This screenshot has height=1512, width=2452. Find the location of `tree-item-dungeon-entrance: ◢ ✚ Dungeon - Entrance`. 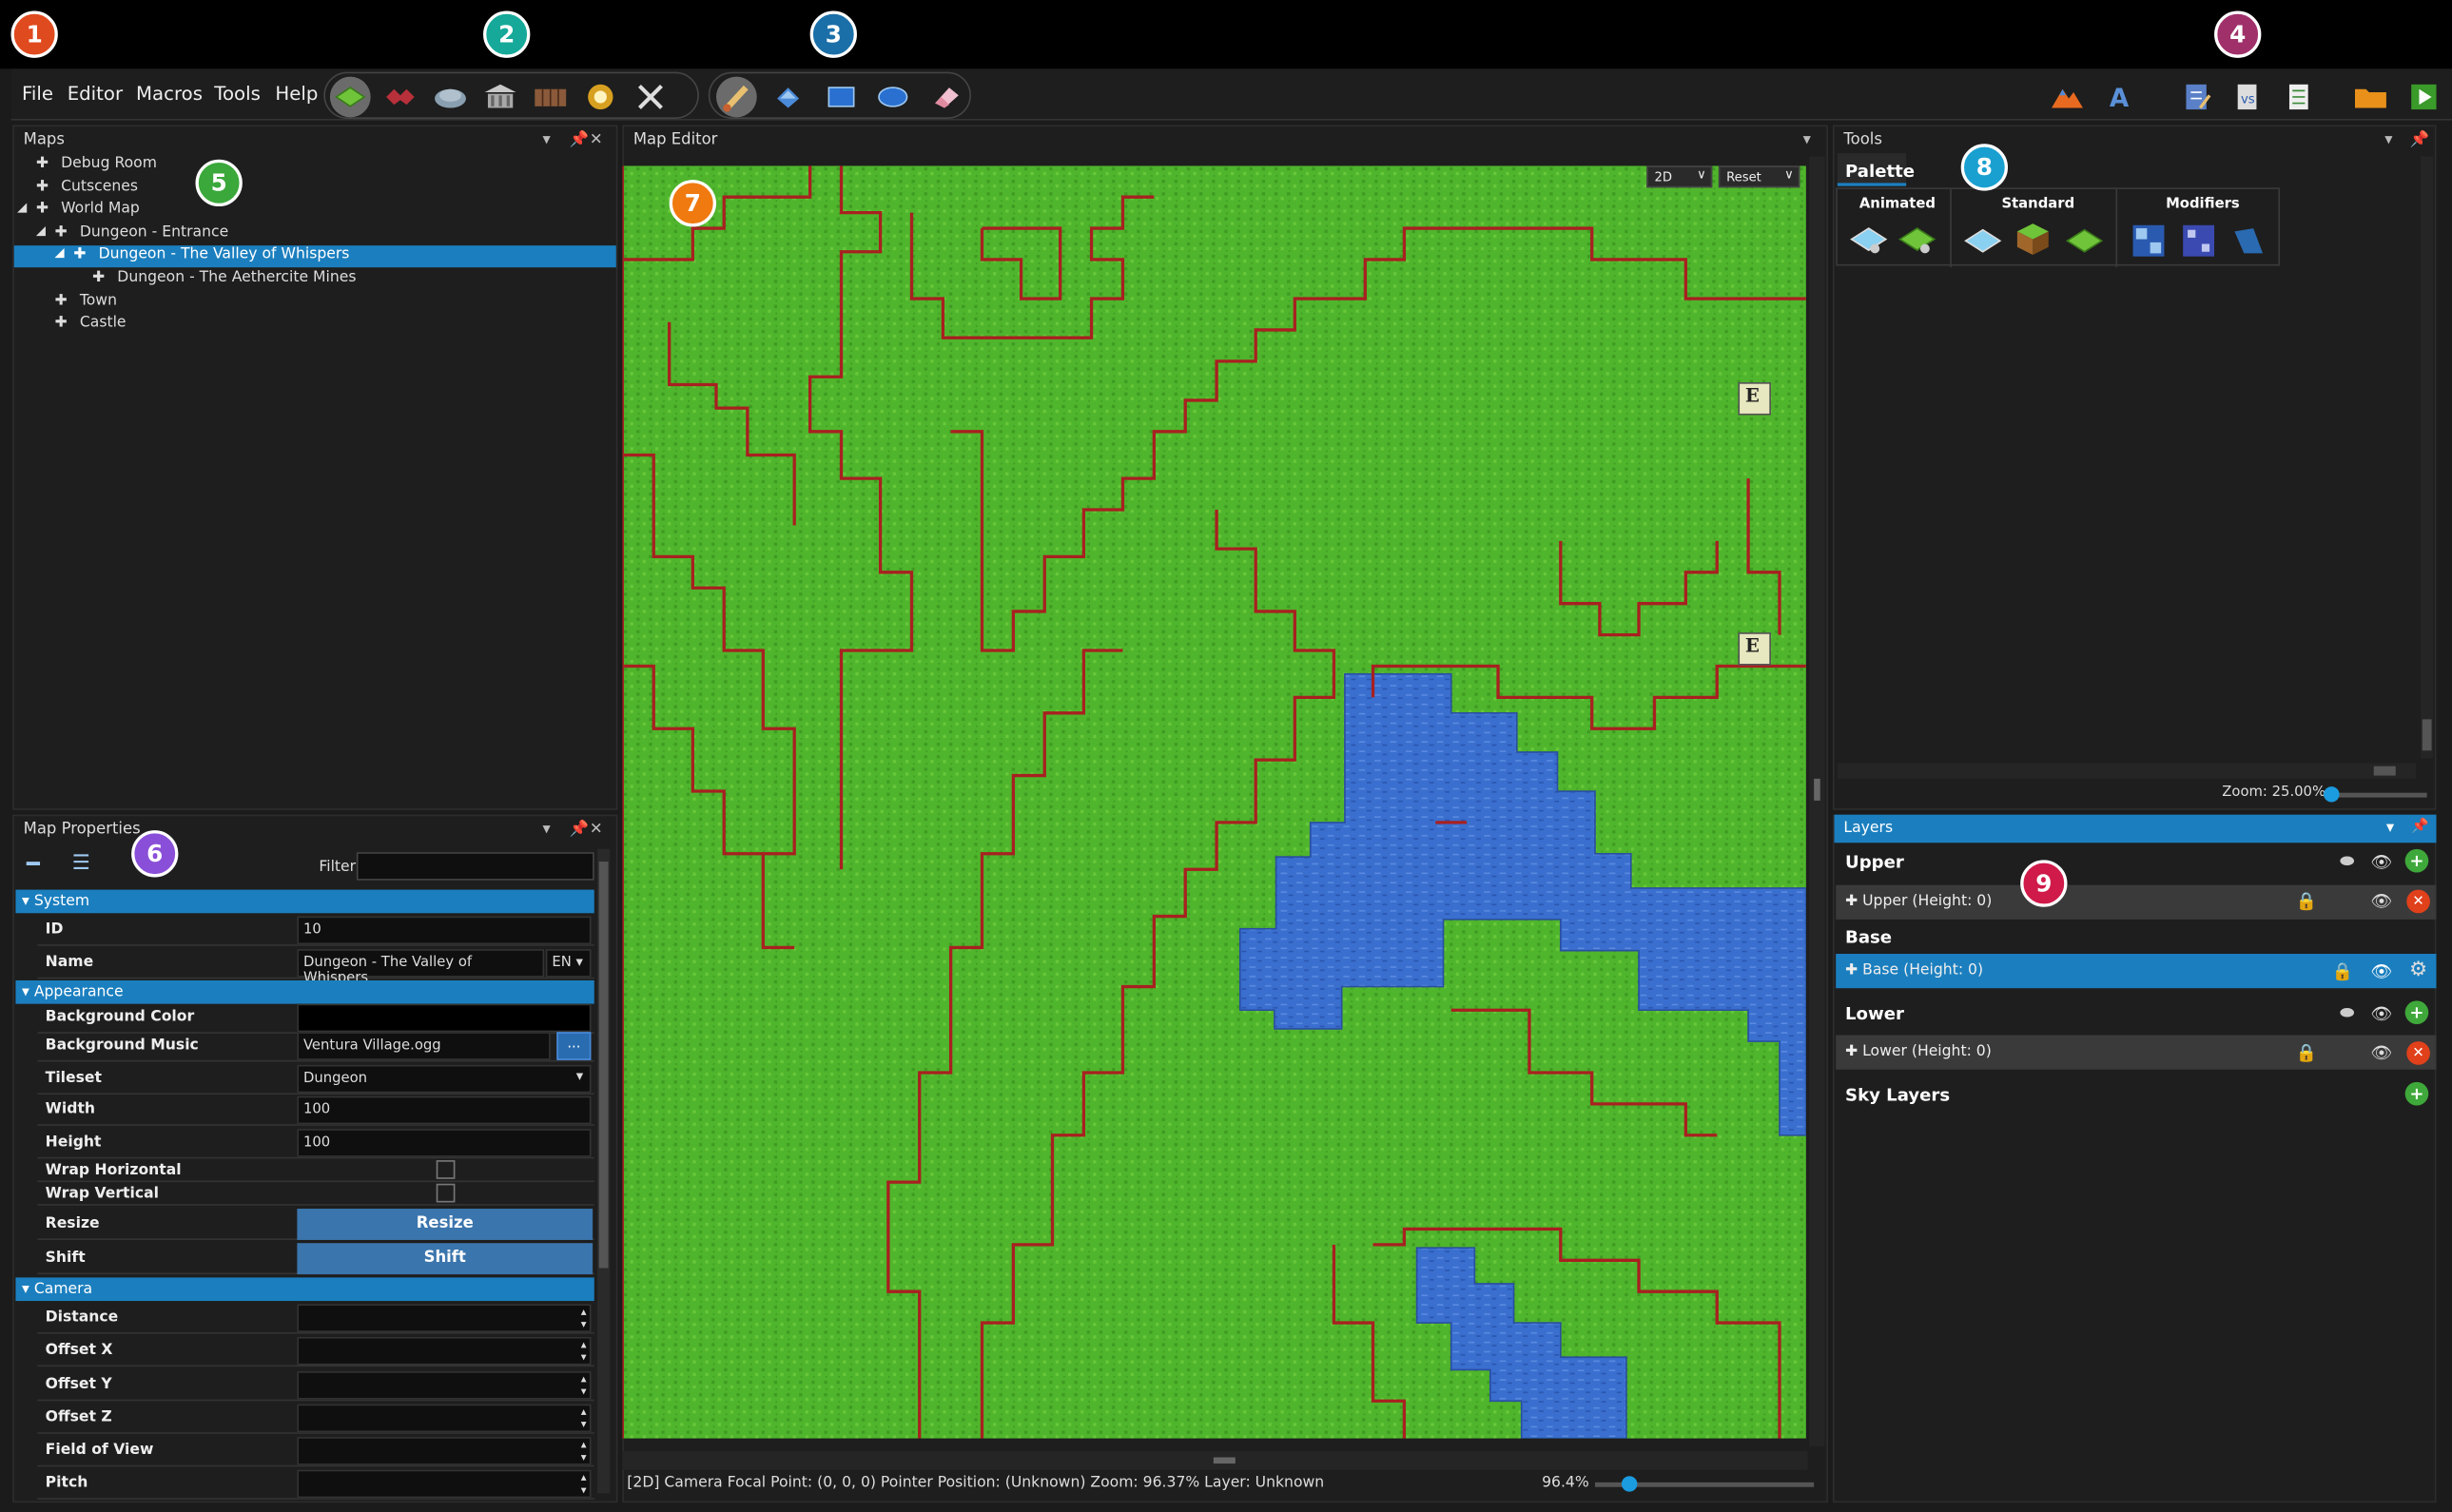

tree-item-dungeon-entrance: ◢ ✚ Dungeon - Entrance is located at coordinates (315, 234).